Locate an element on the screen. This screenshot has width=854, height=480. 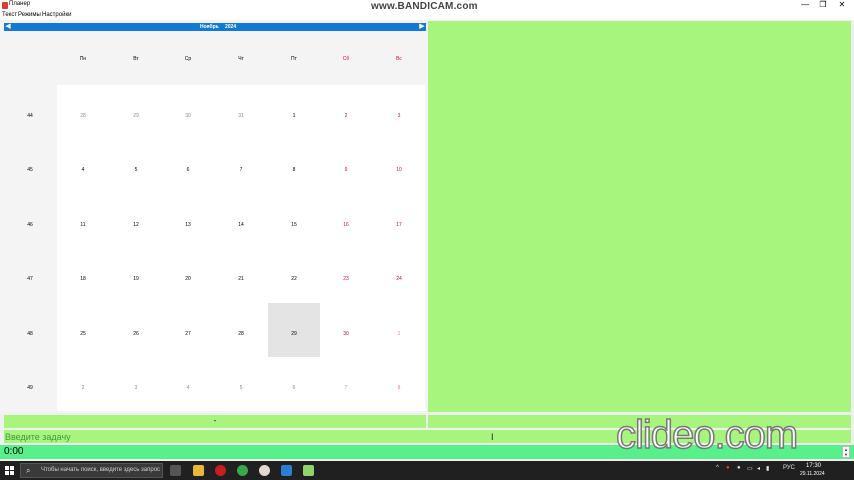
weekday-header: Пн is located at coordinates (83, 59).